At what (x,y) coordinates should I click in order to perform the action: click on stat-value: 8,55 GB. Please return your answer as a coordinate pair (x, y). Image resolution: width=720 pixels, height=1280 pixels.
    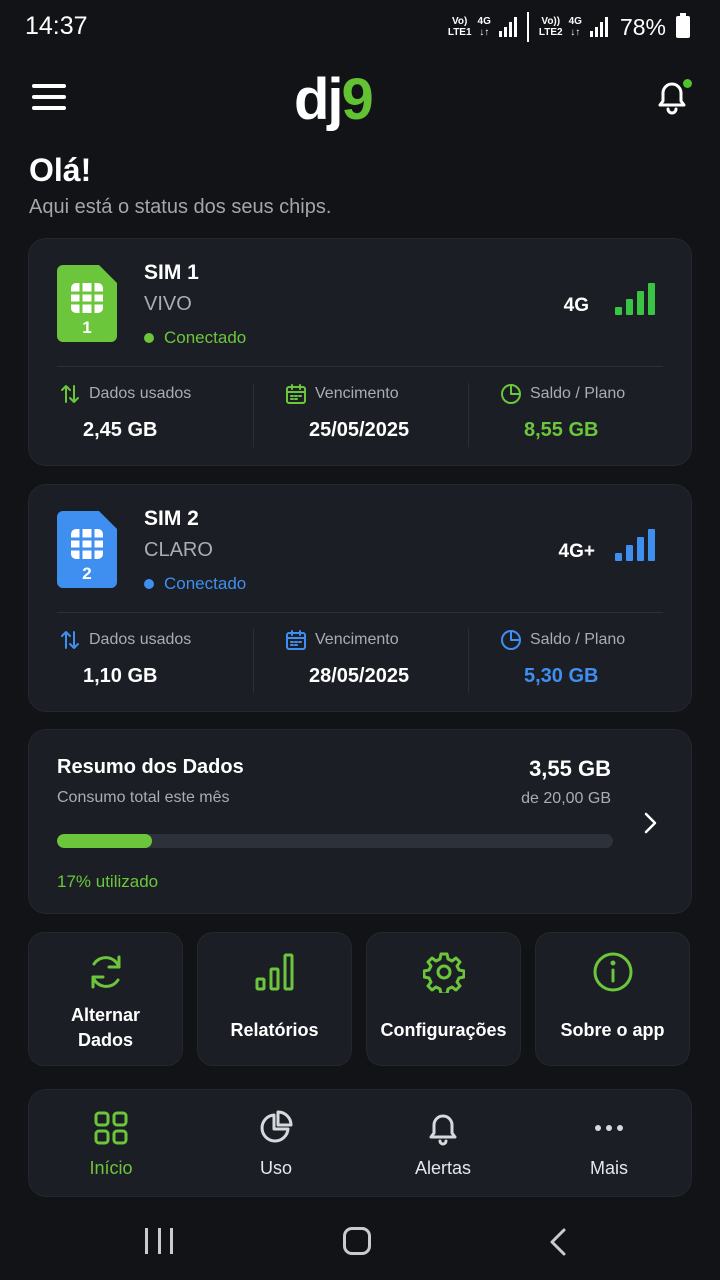
    Looking at the image, I should click on (561, 430).